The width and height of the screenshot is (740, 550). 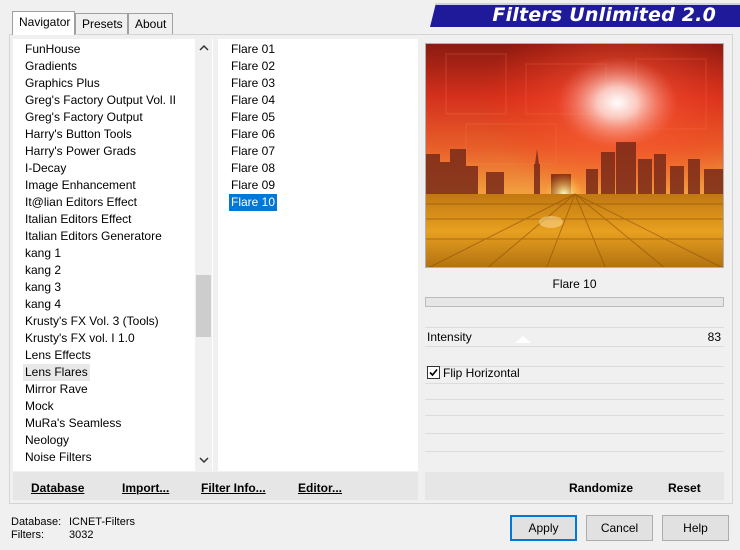 What do you see at coordinates (714, 337) in the screenshot?
I see `intensity-value: 83` at bounding box center [714, 337].